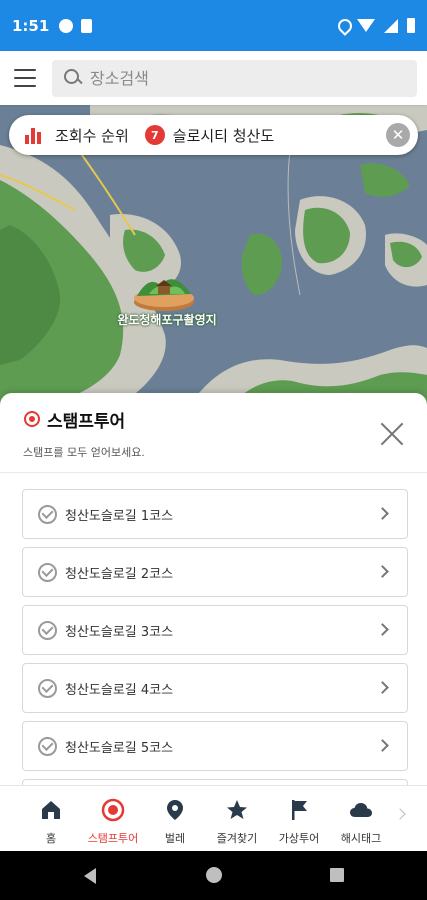 The image size is (427, 900). I want to click on location-icon, so click(343, 25).